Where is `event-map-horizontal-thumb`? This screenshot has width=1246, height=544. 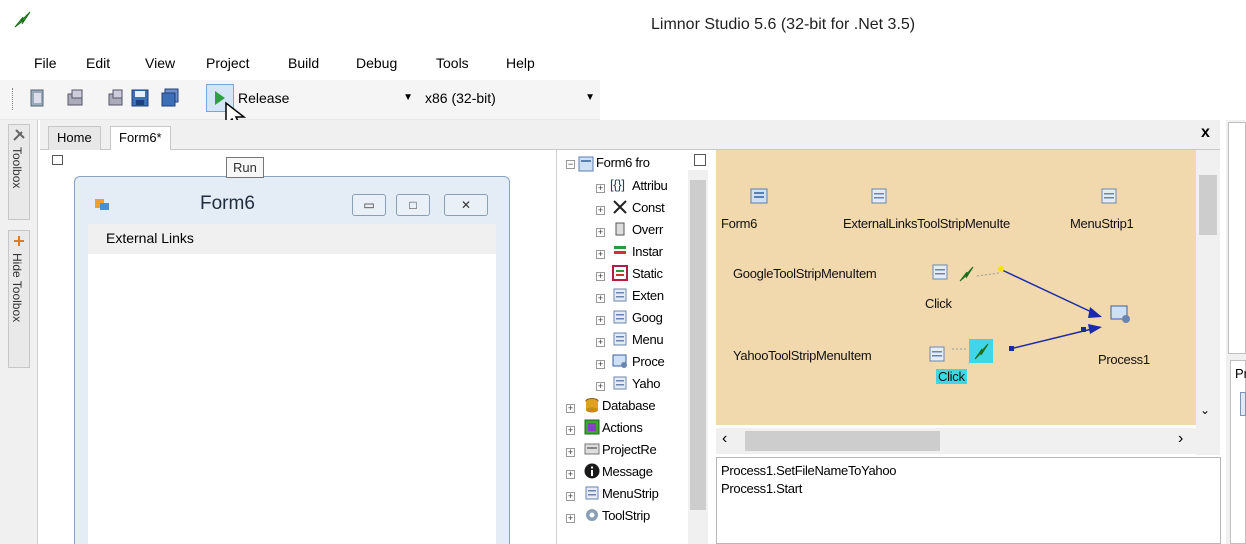
event-map-horizontal-thumb is located at coordinates (842, 441).